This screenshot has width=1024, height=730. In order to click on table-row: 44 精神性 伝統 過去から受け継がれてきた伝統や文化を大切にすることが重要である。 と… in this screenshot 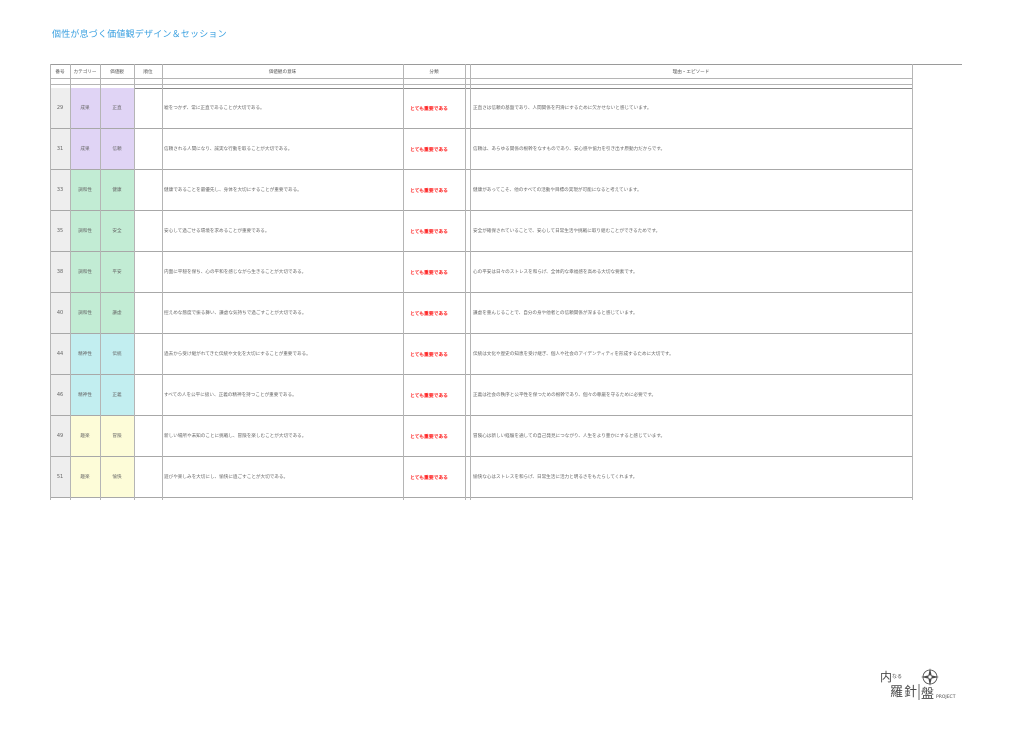, I will do `click(481, 354)`.